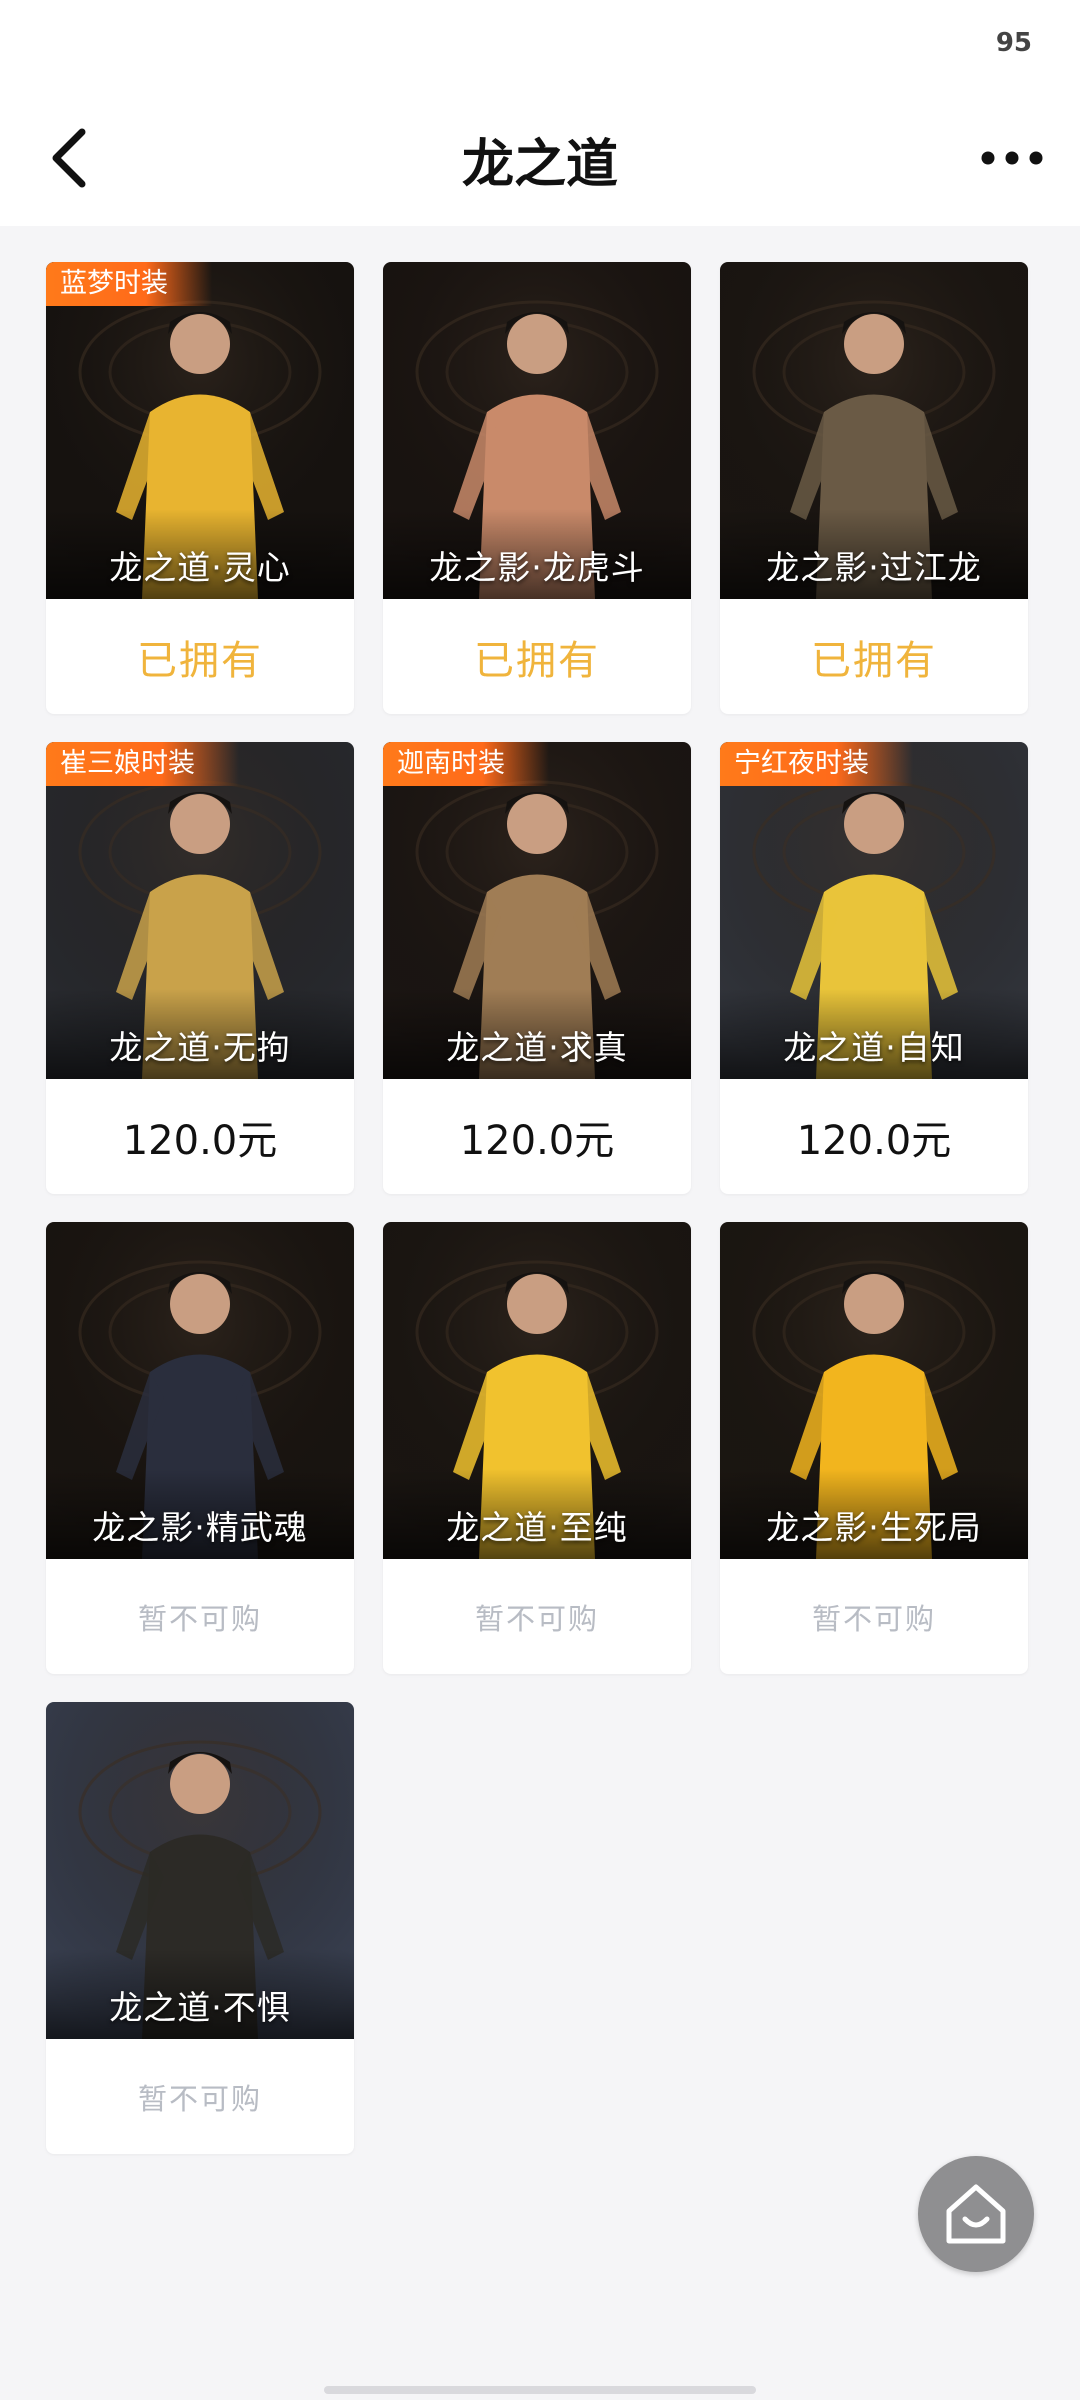  Describe the element at coordinates (537, 1527) in the screenshot. I see `outfit-name: 龙之道·至纯` at that location.